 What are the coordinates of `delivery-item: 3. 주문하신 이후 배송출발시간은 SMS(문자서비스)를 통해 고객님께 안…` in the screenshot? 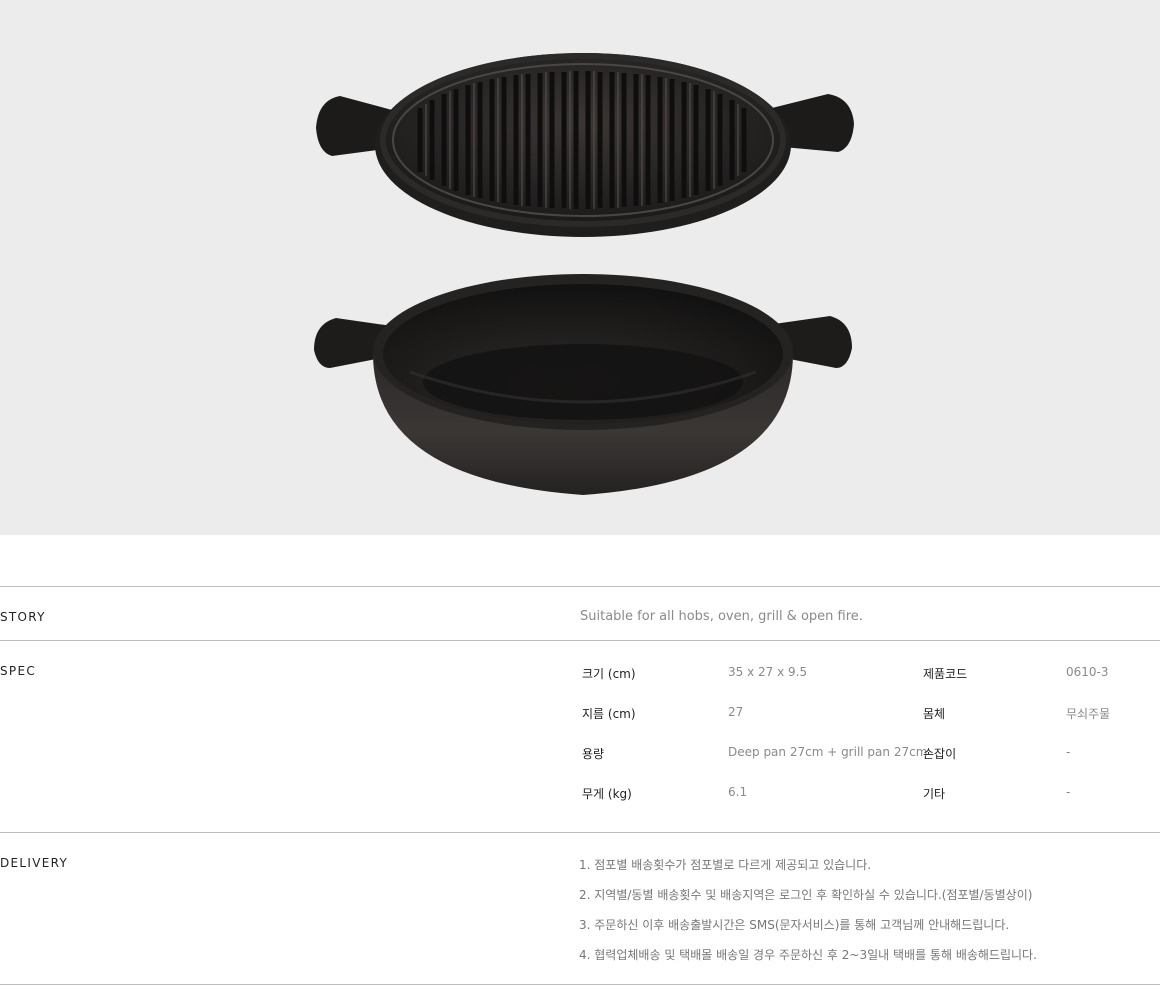 It's located at (794, 925).